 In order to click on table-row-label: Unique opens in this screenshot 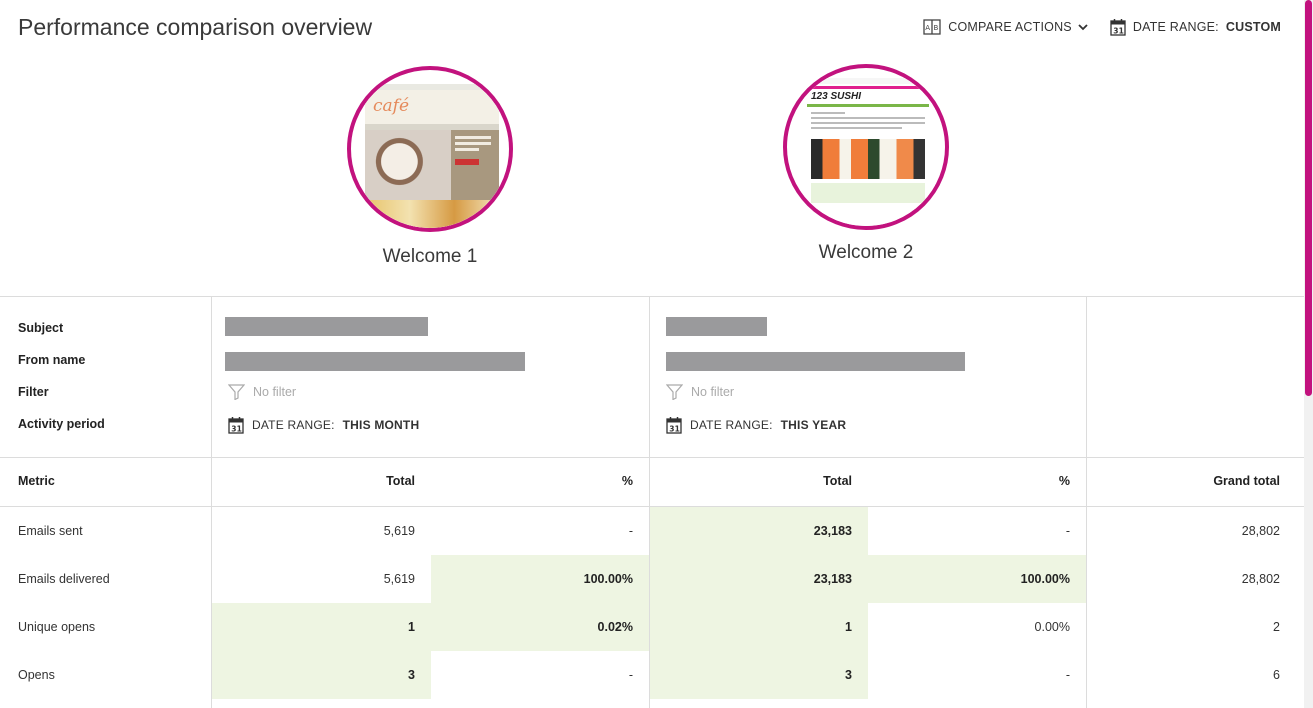, I will do `click(57, 627)`.